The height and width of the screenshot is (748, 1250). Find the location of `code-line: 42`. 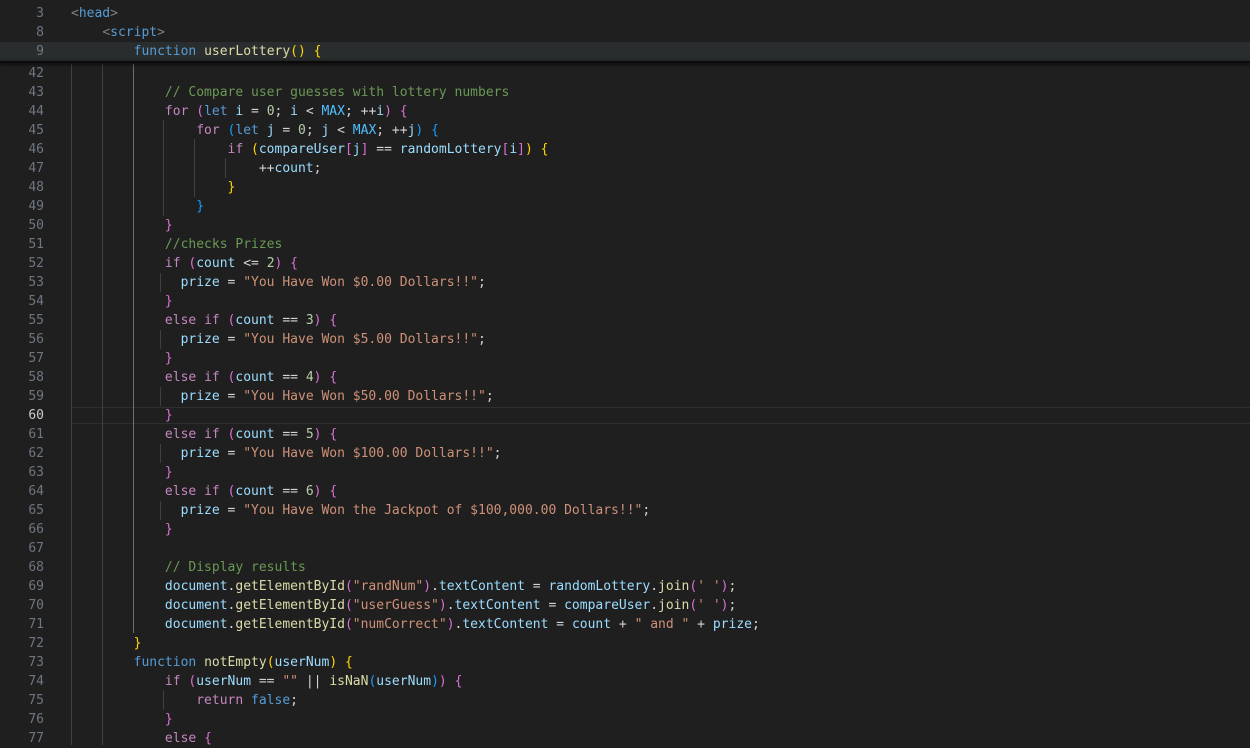

code-line: 42 is located at coordinates (625, 73).